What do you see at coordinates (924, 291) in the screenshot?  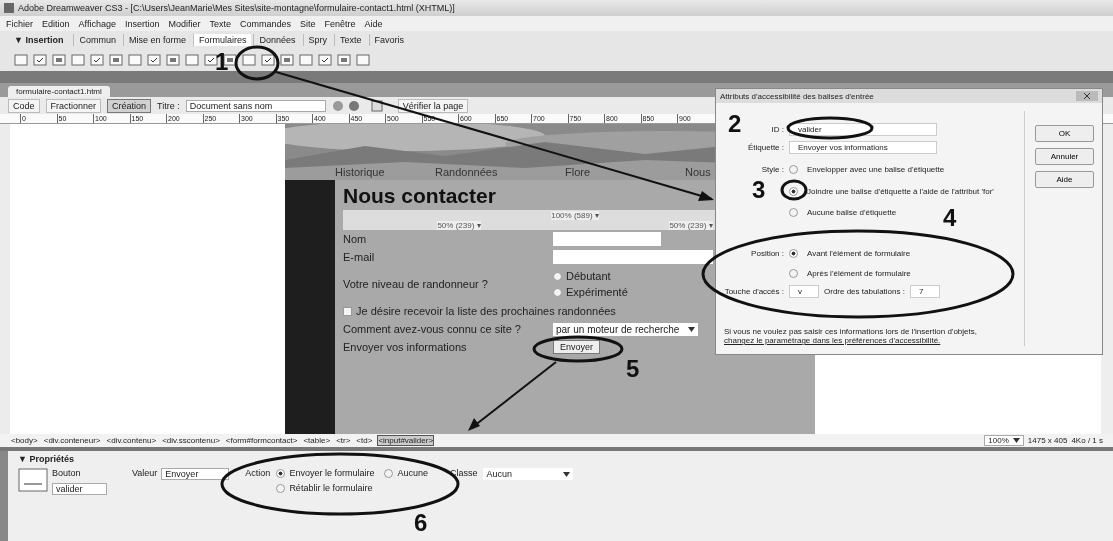 I see `tab-order-field: 7` at bounding box center [924, 291].